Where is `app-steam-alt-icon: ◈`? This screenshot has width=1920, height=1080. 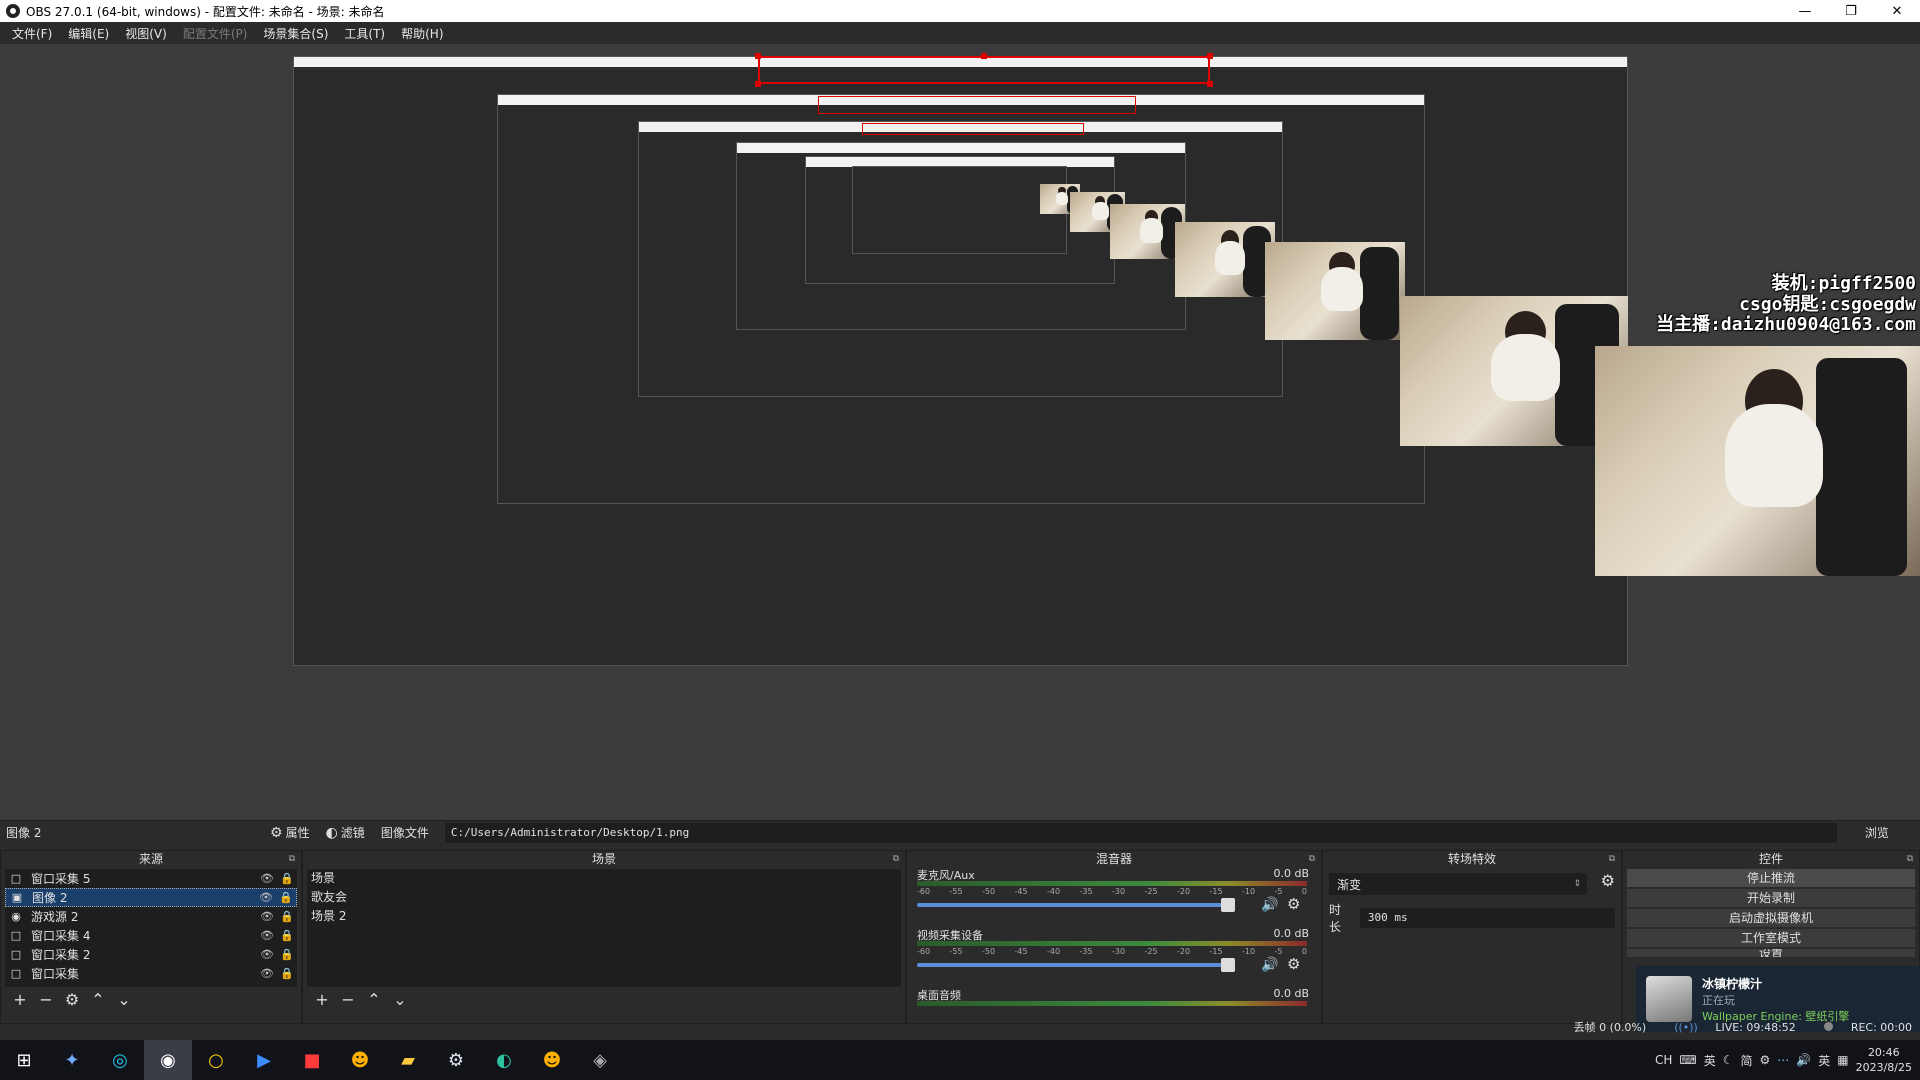 app-steam-alt-icon: ◈ is located at coordinates (600, 1060).